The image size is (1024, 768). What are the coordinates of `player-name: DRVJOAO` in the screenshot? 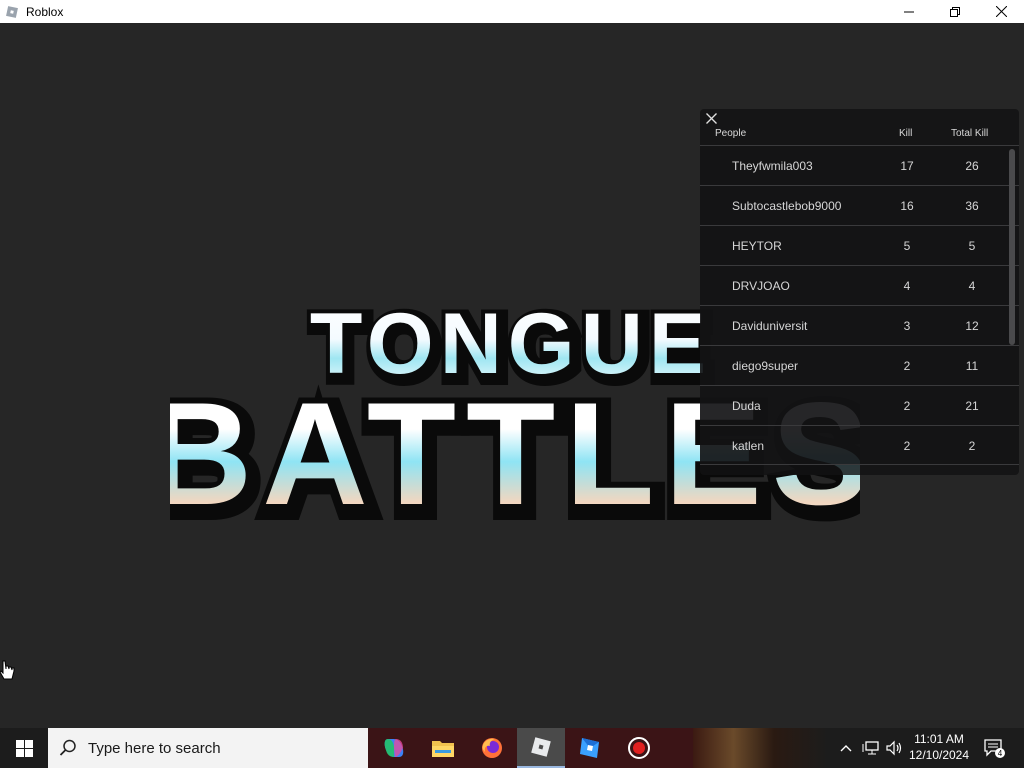 It's located at (761, 286).